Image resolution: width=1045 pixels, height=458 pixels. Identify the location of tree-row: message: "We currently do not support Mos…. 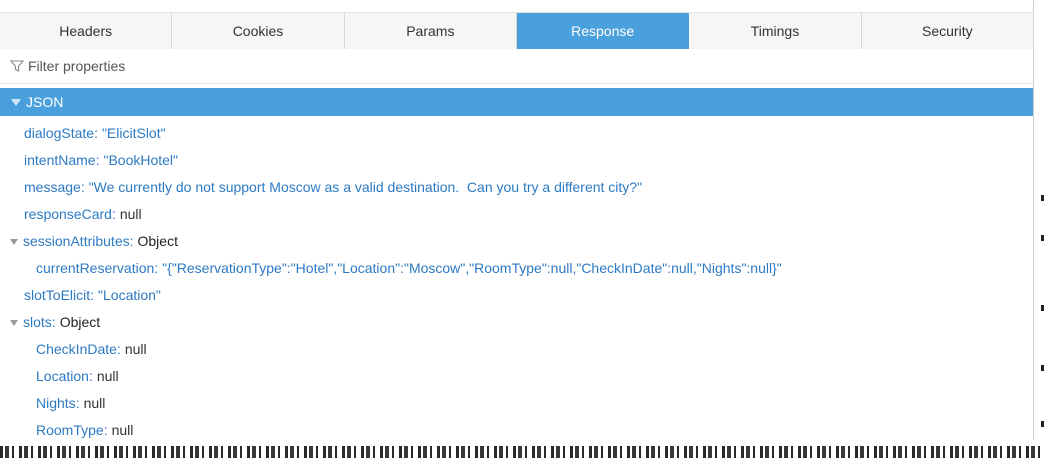
(516, 187).